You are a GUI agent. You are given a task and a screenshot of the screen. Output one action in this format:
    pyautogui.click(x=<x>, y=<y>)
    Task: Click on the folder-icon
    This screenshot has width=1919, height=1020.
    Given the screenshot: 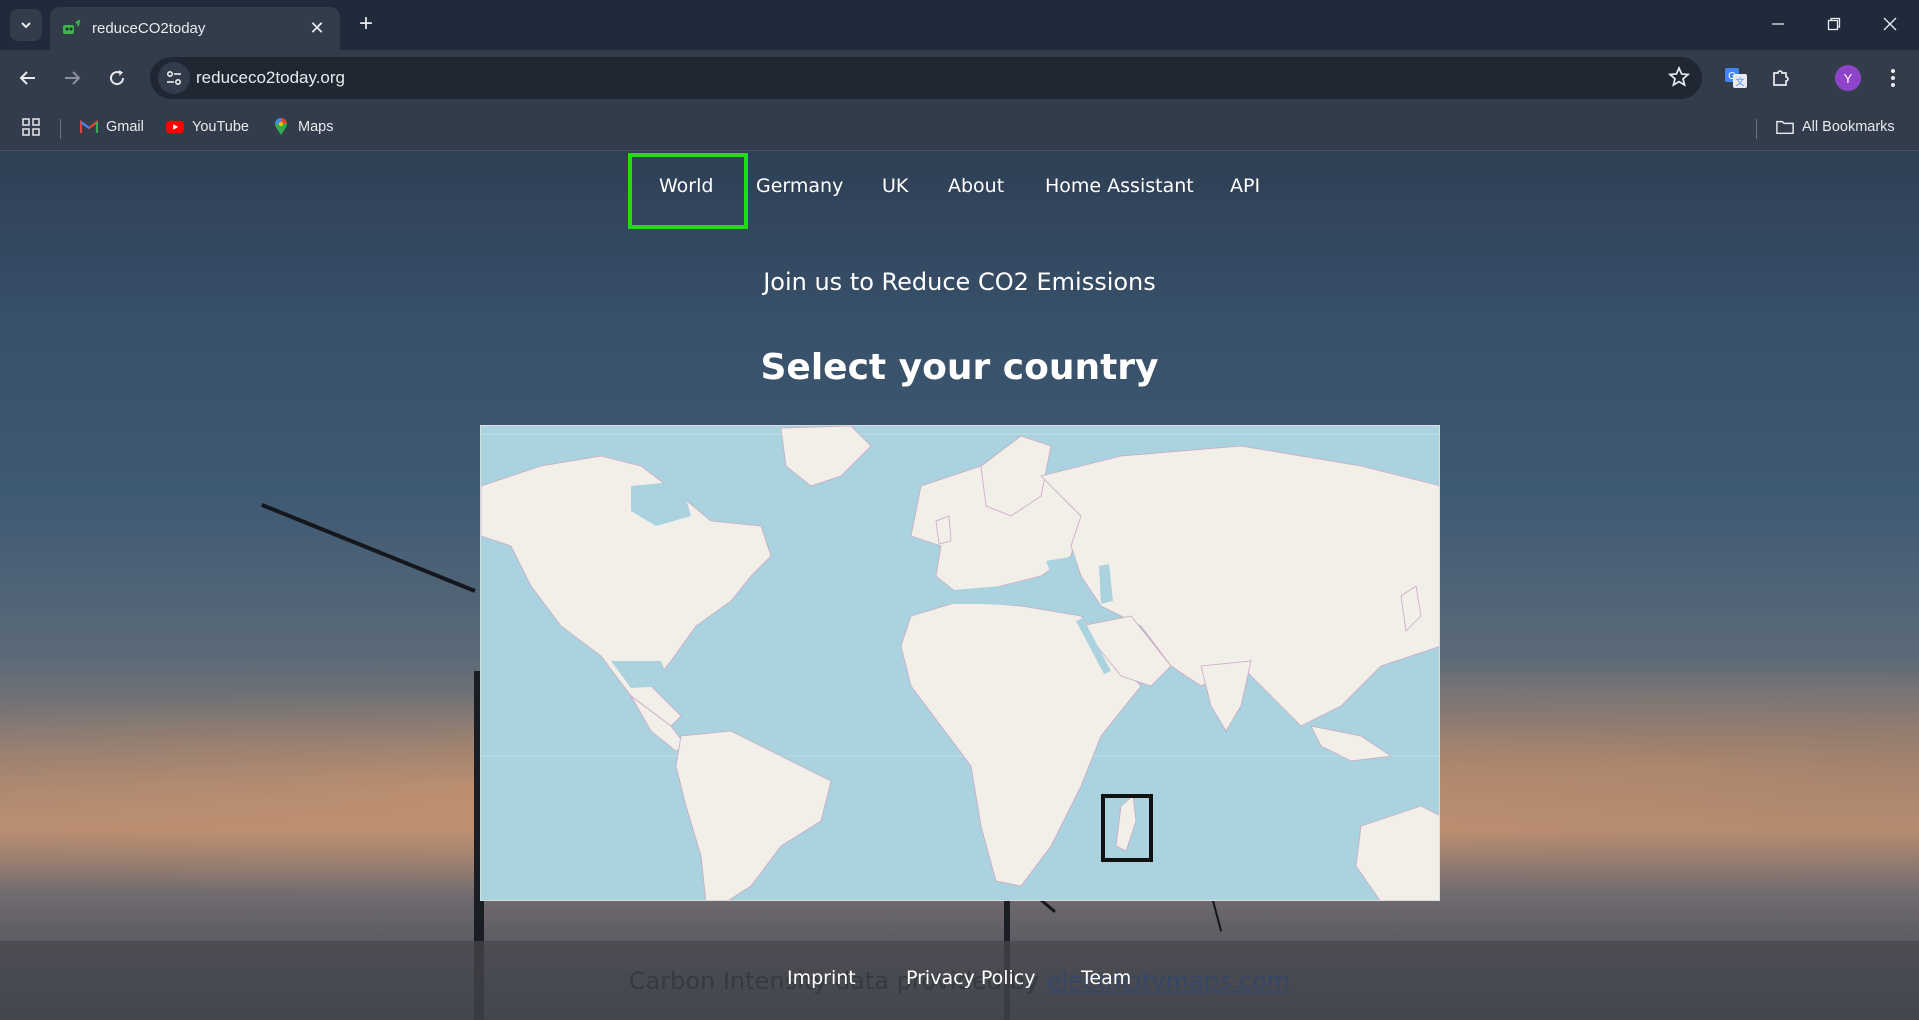 What is the action you would take?
    pyautogui.click(x=1785, y=127)
    